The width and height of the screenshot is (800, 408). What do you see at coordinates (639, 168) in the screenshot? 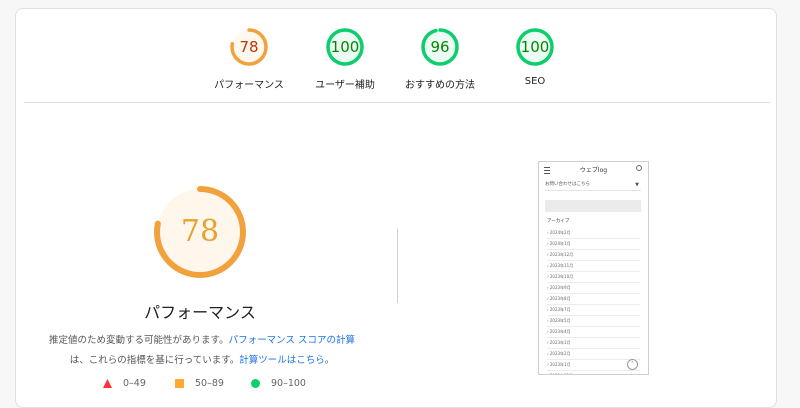
I see `search-icon` at bounding box center [639, 168].